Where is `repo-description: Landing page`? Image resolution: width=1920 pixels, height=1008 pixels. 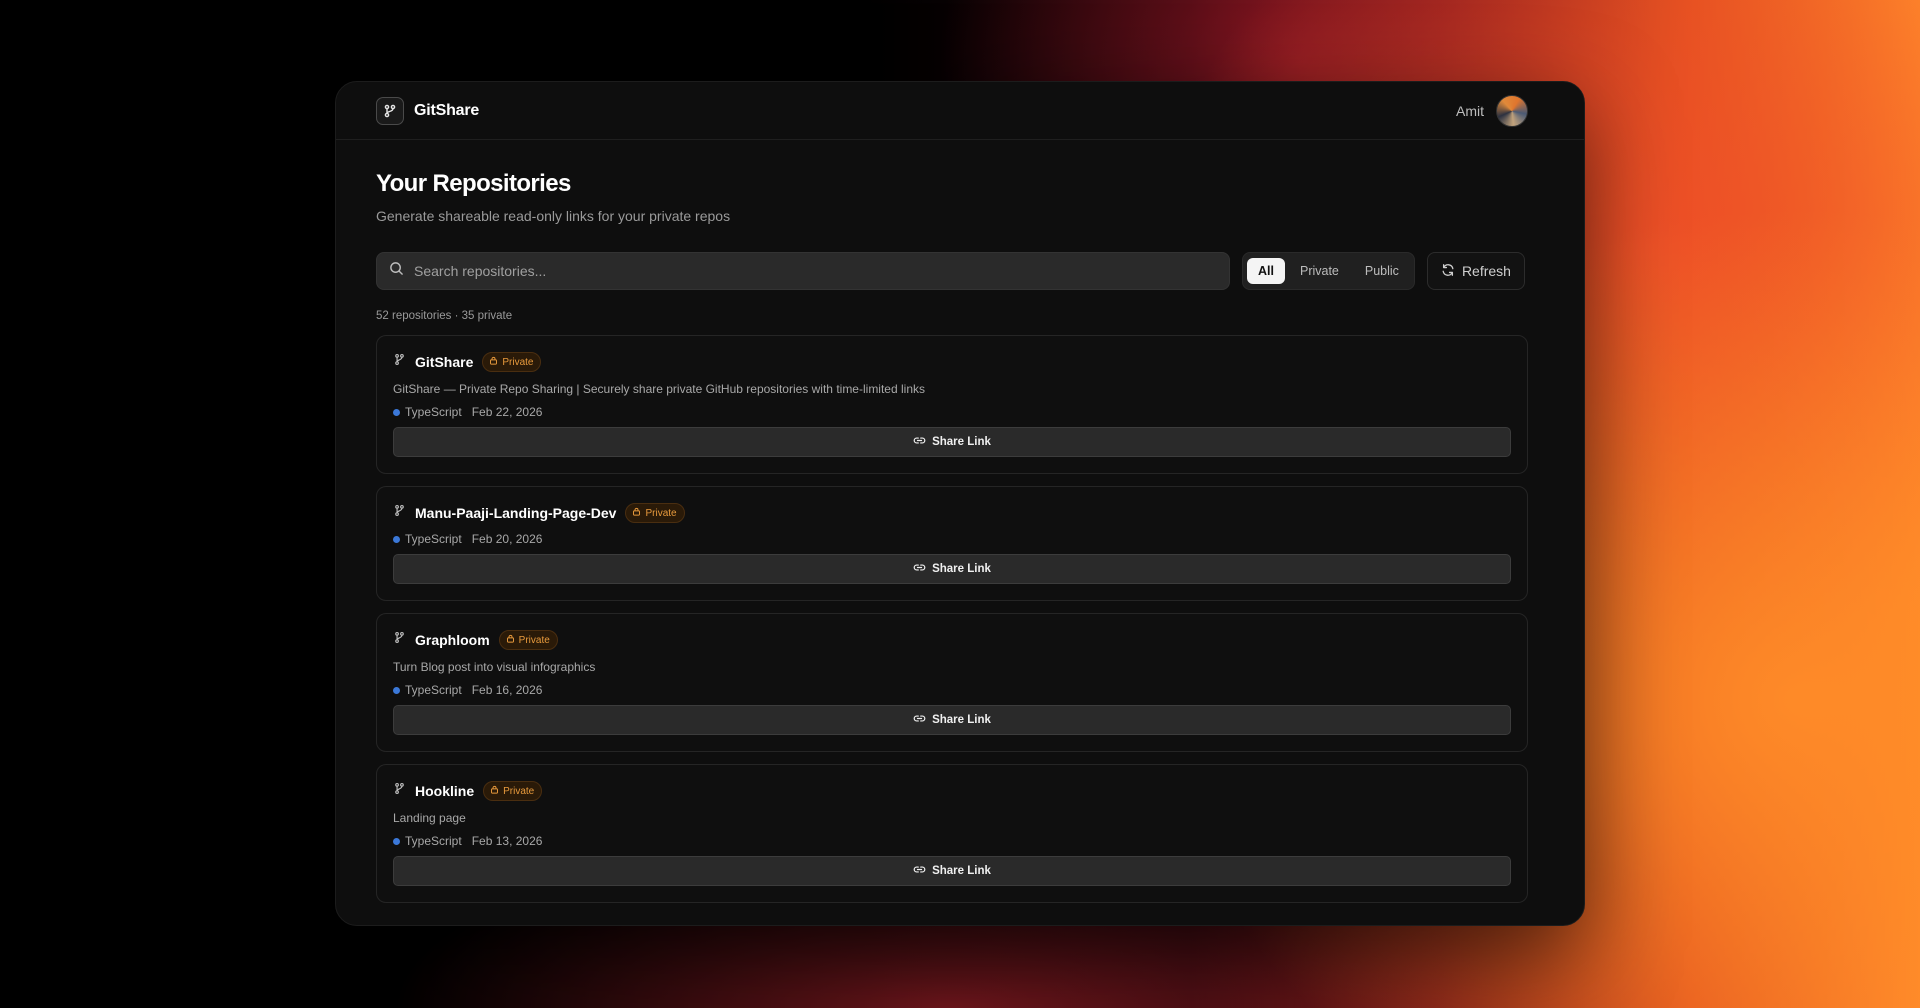 repo-description: Landing page is located at coordinates (429, 818).